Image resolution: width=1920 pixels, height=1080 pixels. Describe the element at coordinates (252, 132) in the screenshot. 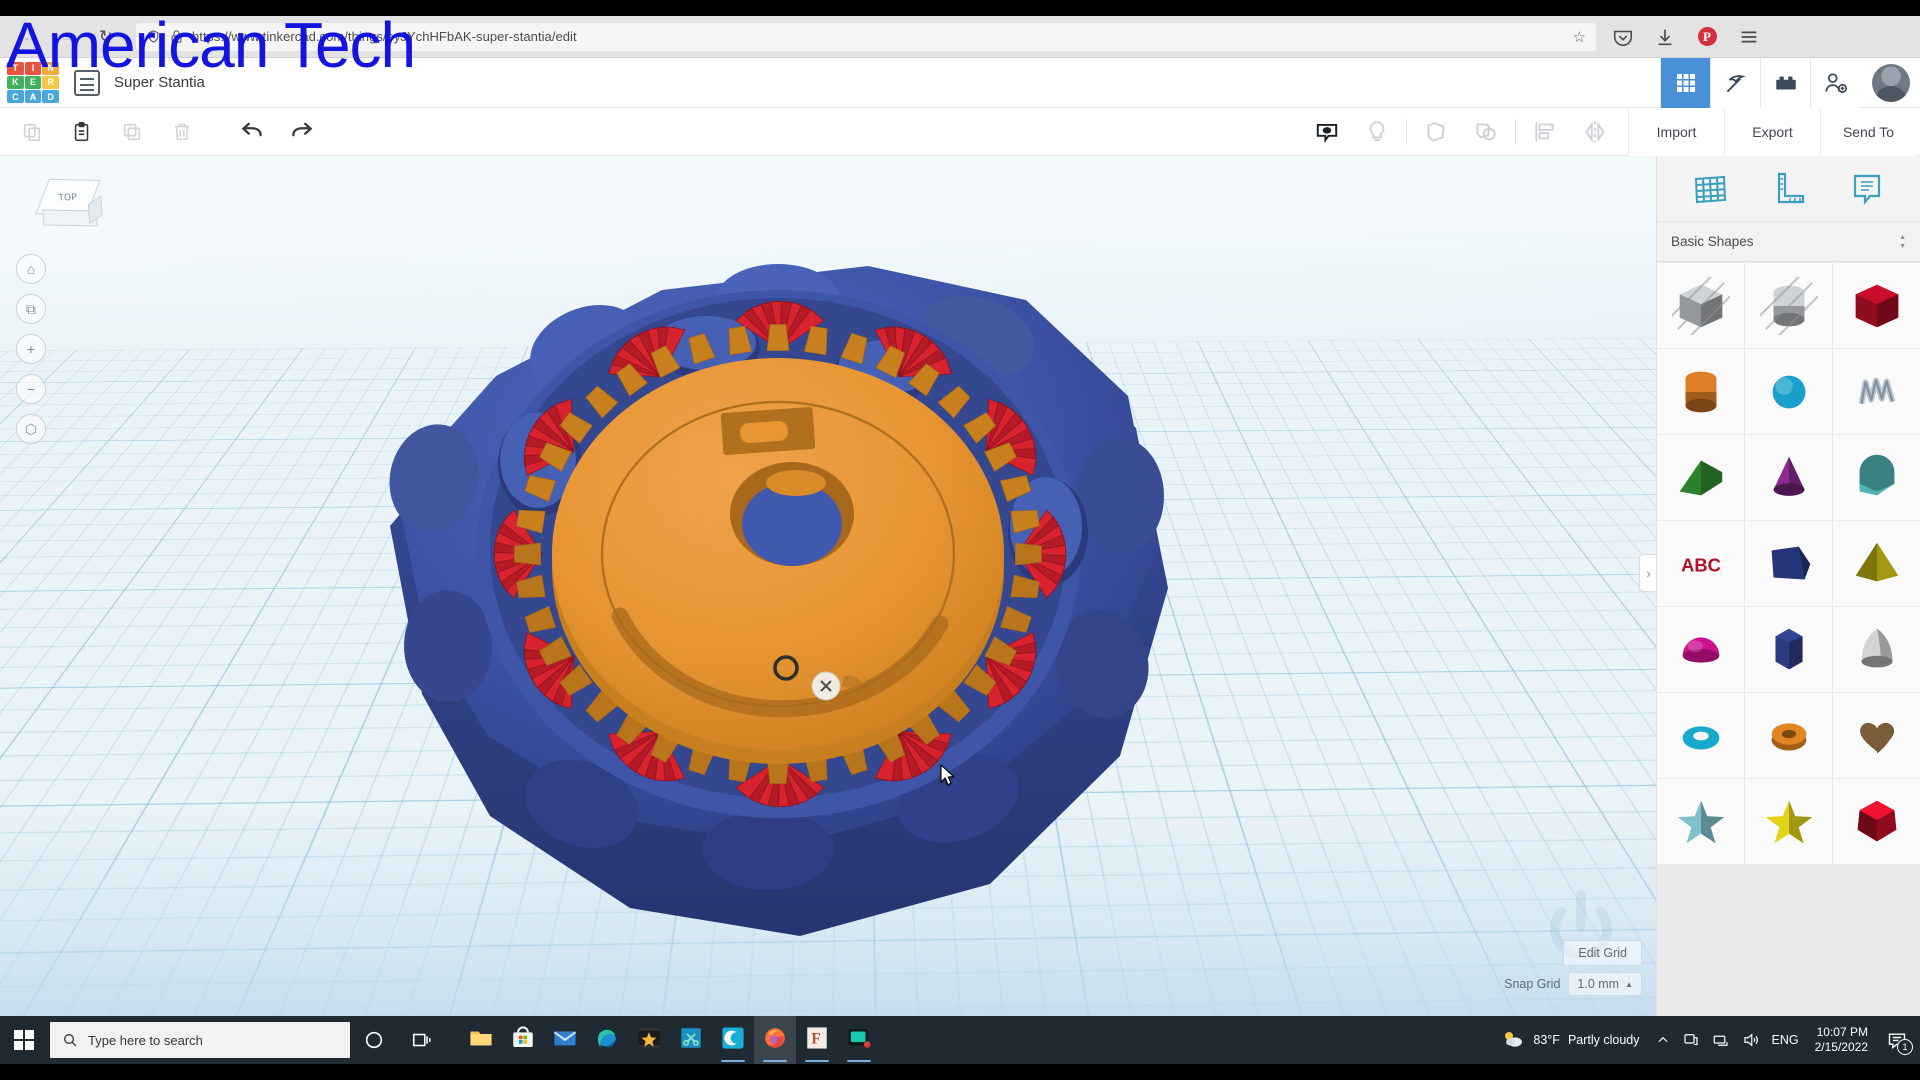

I see `undo-button` at that location.